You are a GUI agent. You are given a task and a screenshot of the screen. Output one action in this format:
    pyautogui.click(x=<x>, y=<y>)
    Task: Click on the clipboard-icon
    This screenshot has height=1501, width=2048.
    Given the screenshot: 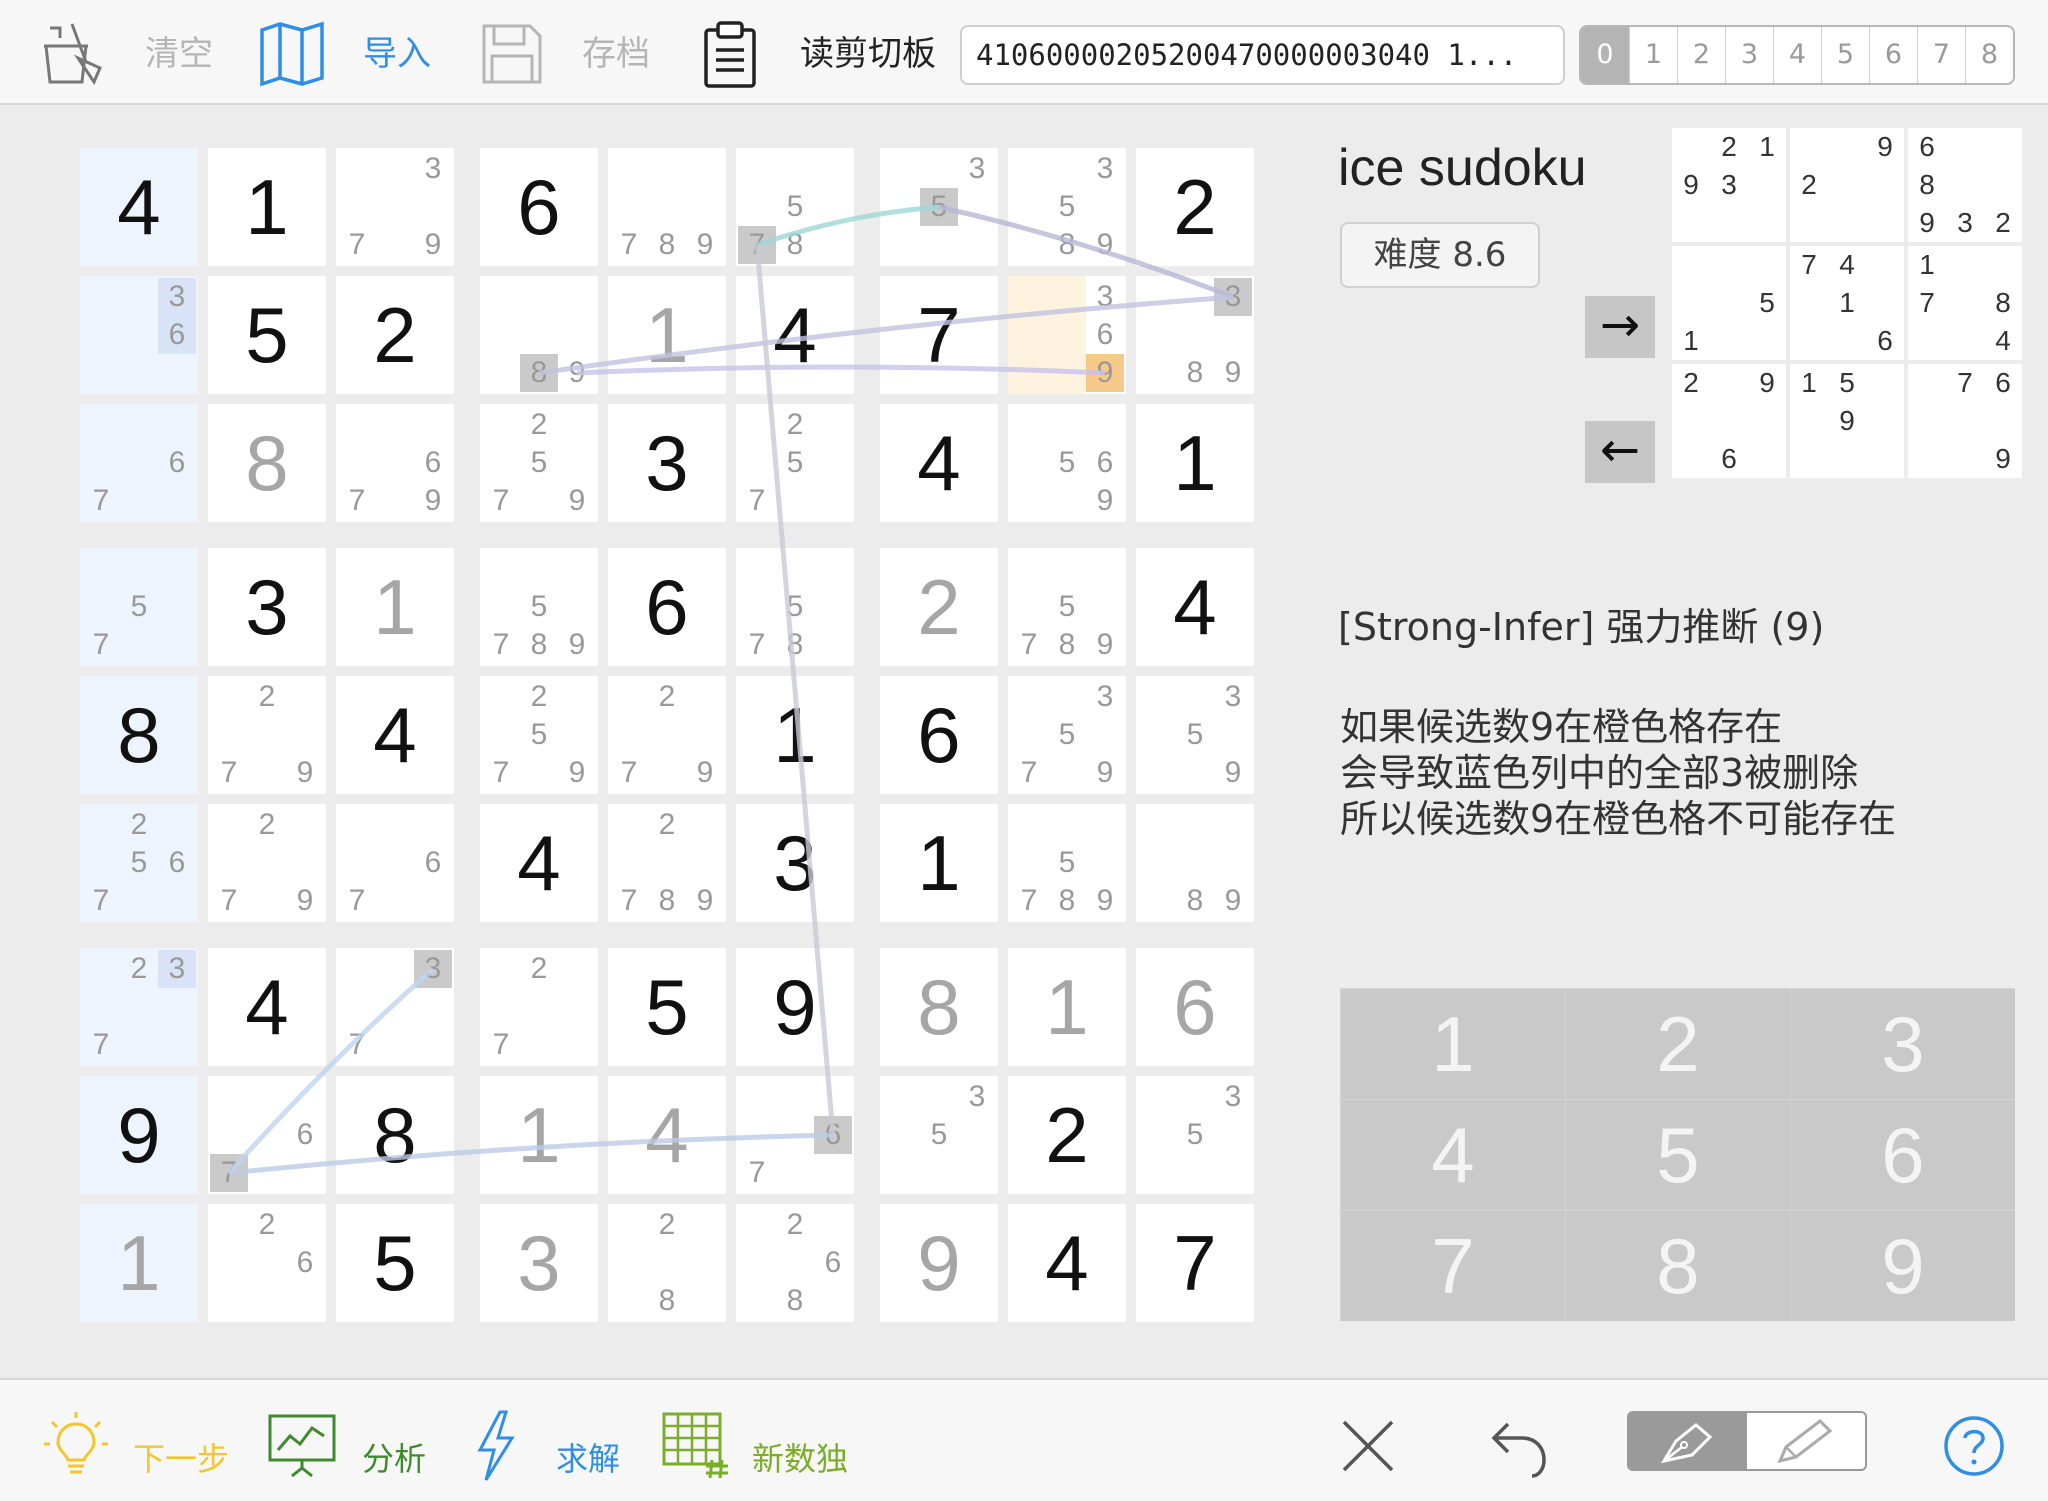 What is the action you would take?
    pyautogui.click(x=730, y=54)
    